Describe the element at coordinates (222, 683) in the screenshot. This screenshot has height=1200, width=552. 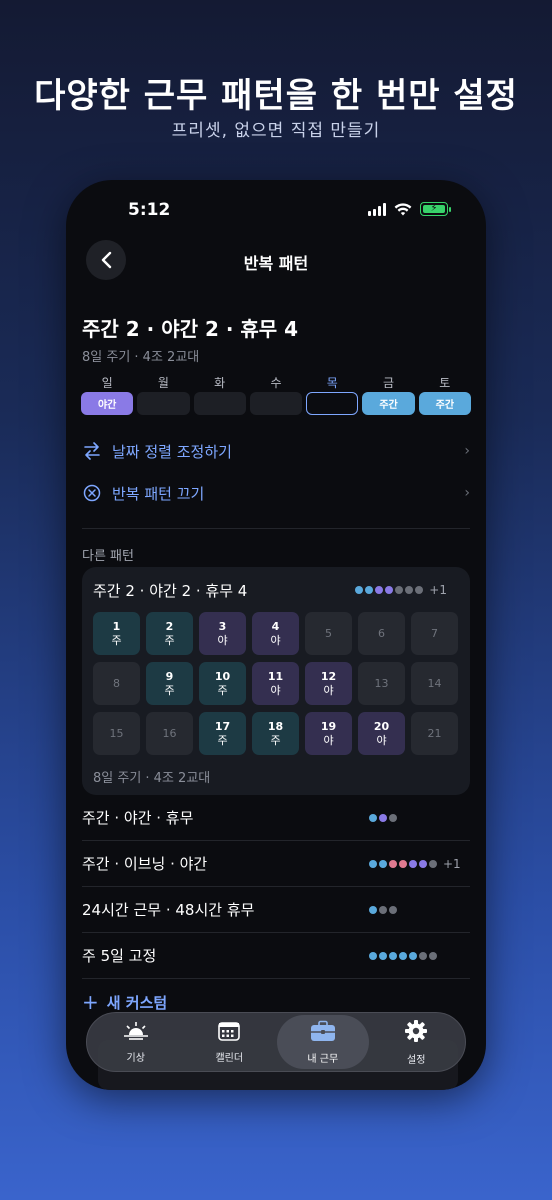
I see `pattern-day-cell: 10 주` at that location.